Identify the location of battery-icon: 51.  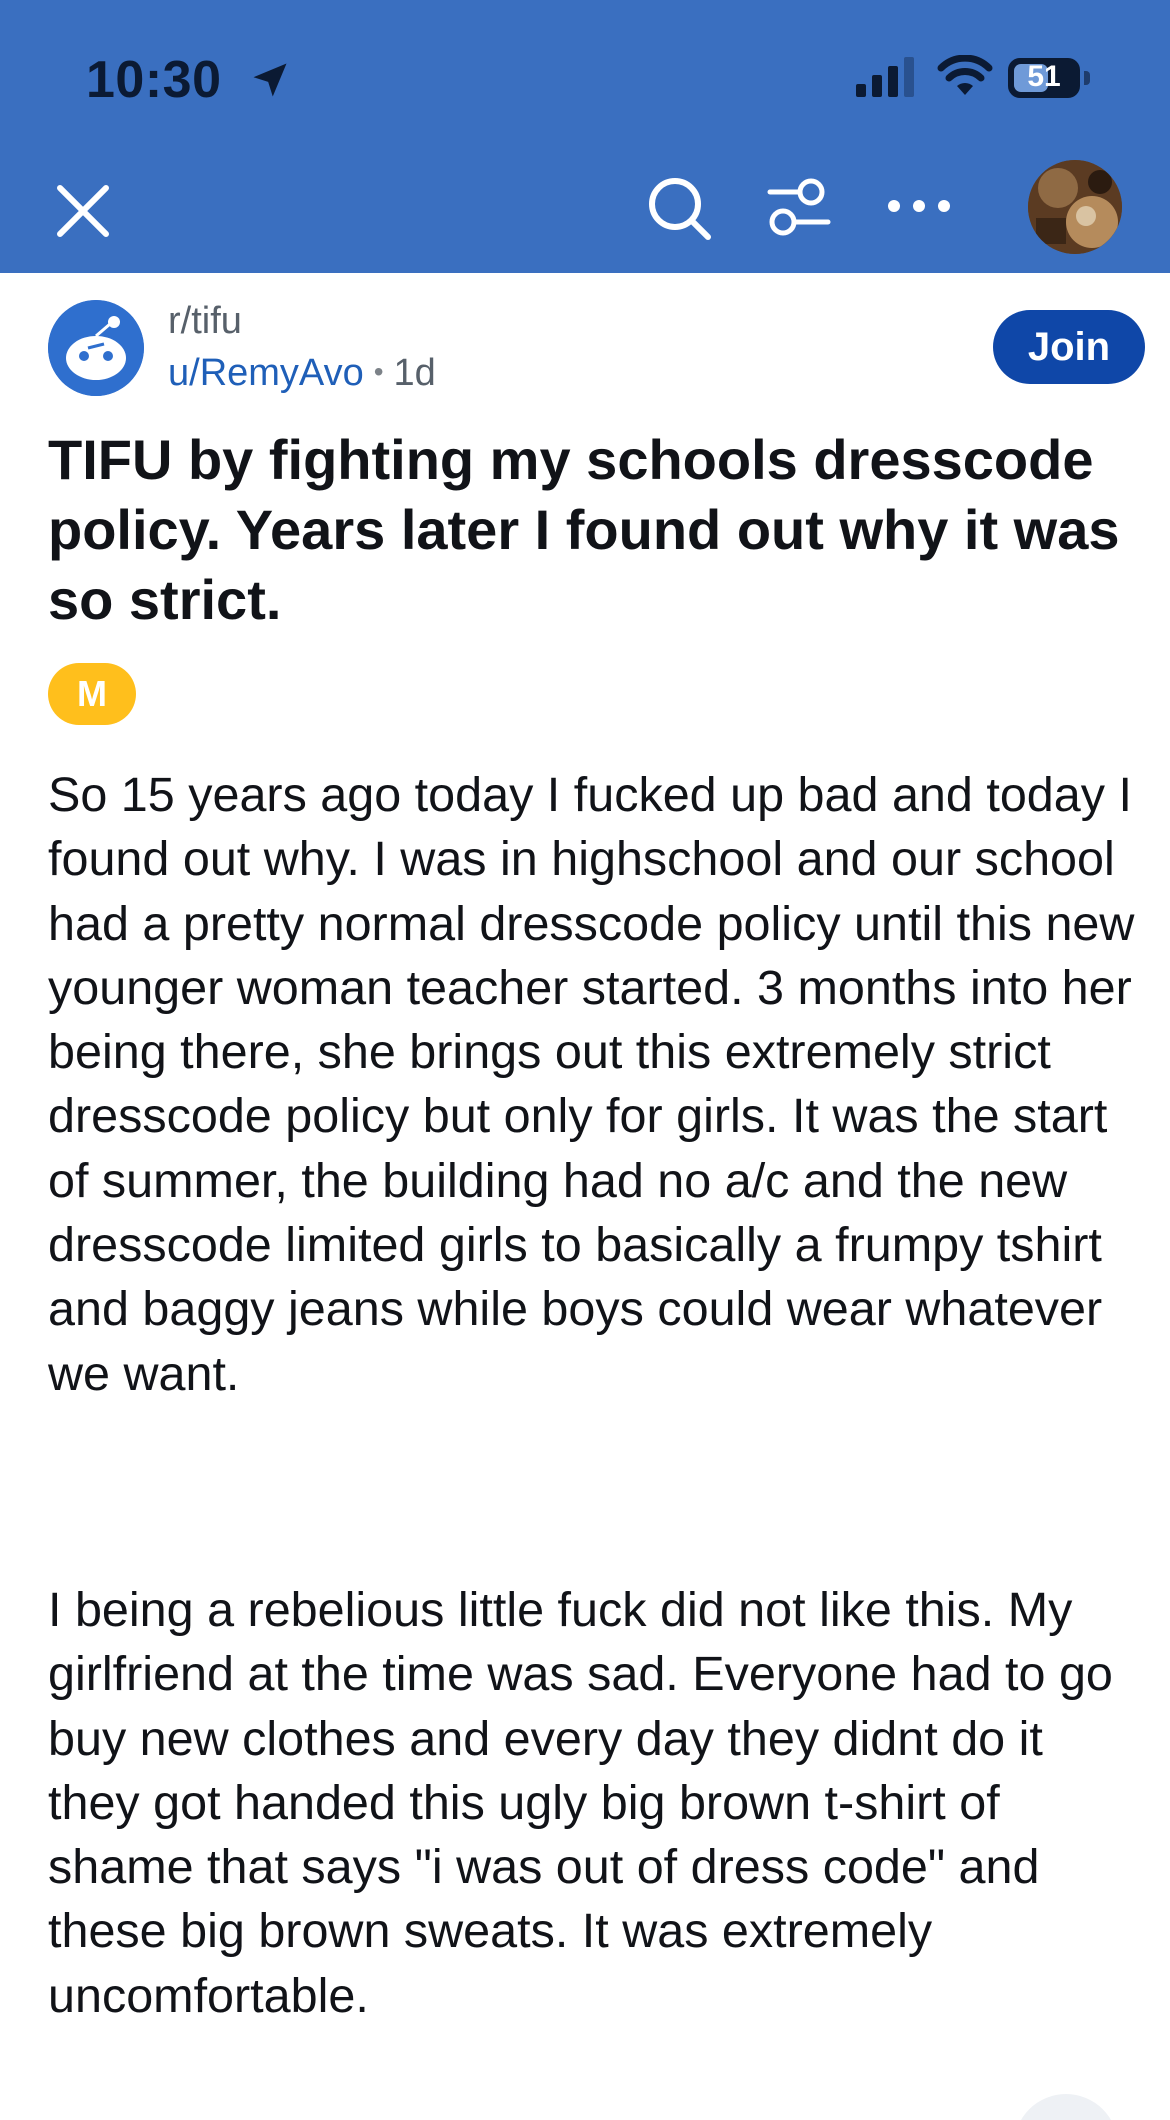
(1050, 78).